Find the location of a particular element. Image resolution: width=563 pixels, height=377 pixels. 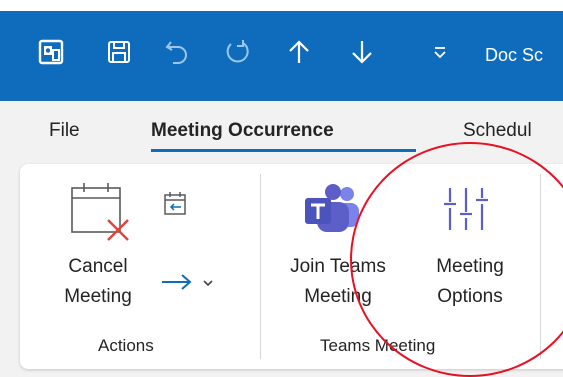

chevron-down-icon is located at coordinates (208, 283).